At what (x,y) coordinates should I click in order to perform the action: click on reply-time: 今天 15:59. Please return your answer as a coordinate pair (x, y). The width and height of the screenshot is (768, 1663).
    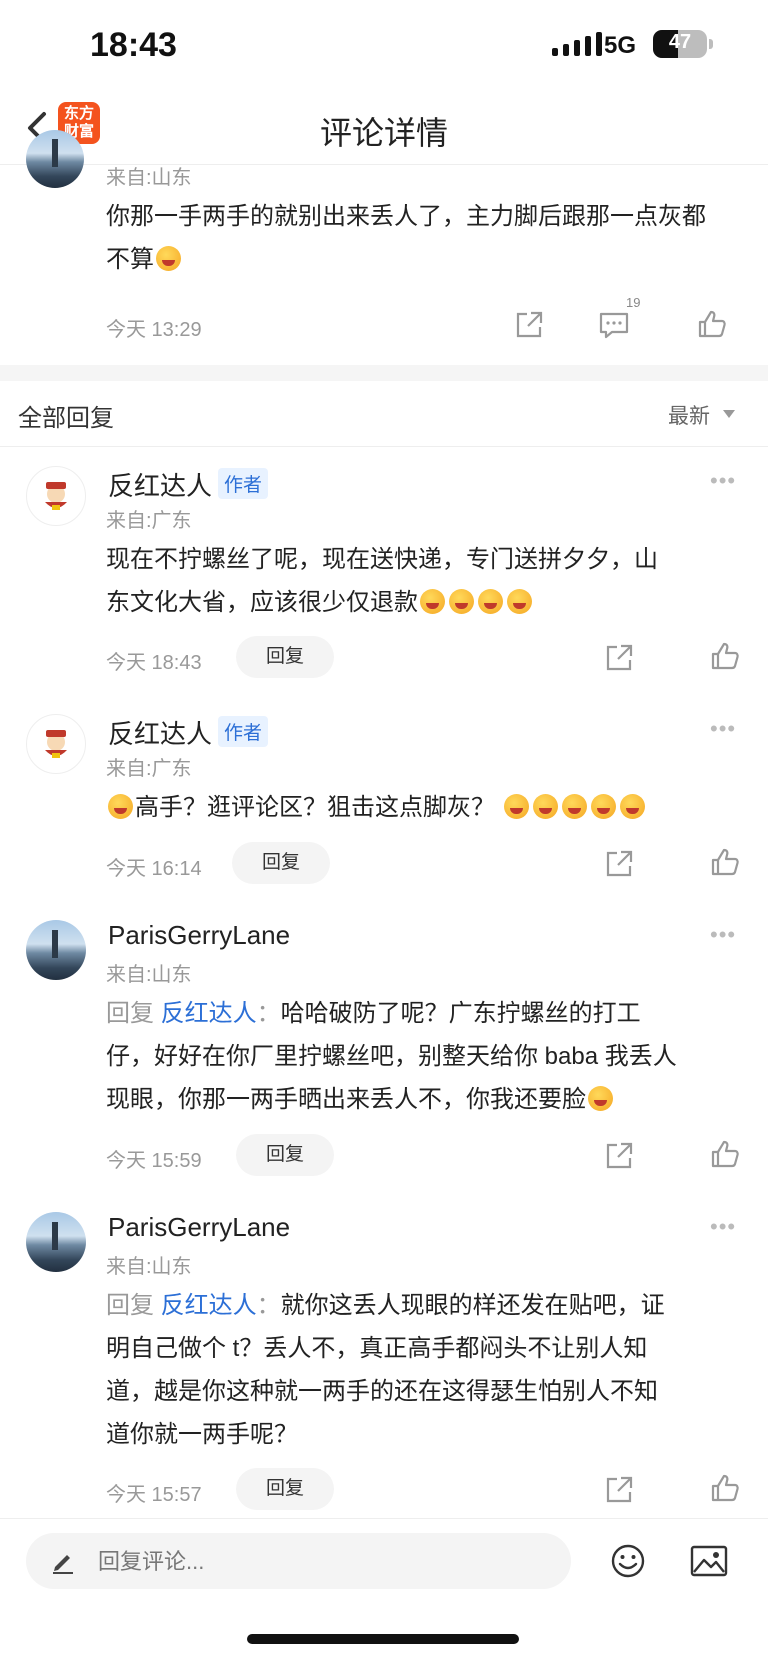
    Looking at the image, I should click on (154, 1161).